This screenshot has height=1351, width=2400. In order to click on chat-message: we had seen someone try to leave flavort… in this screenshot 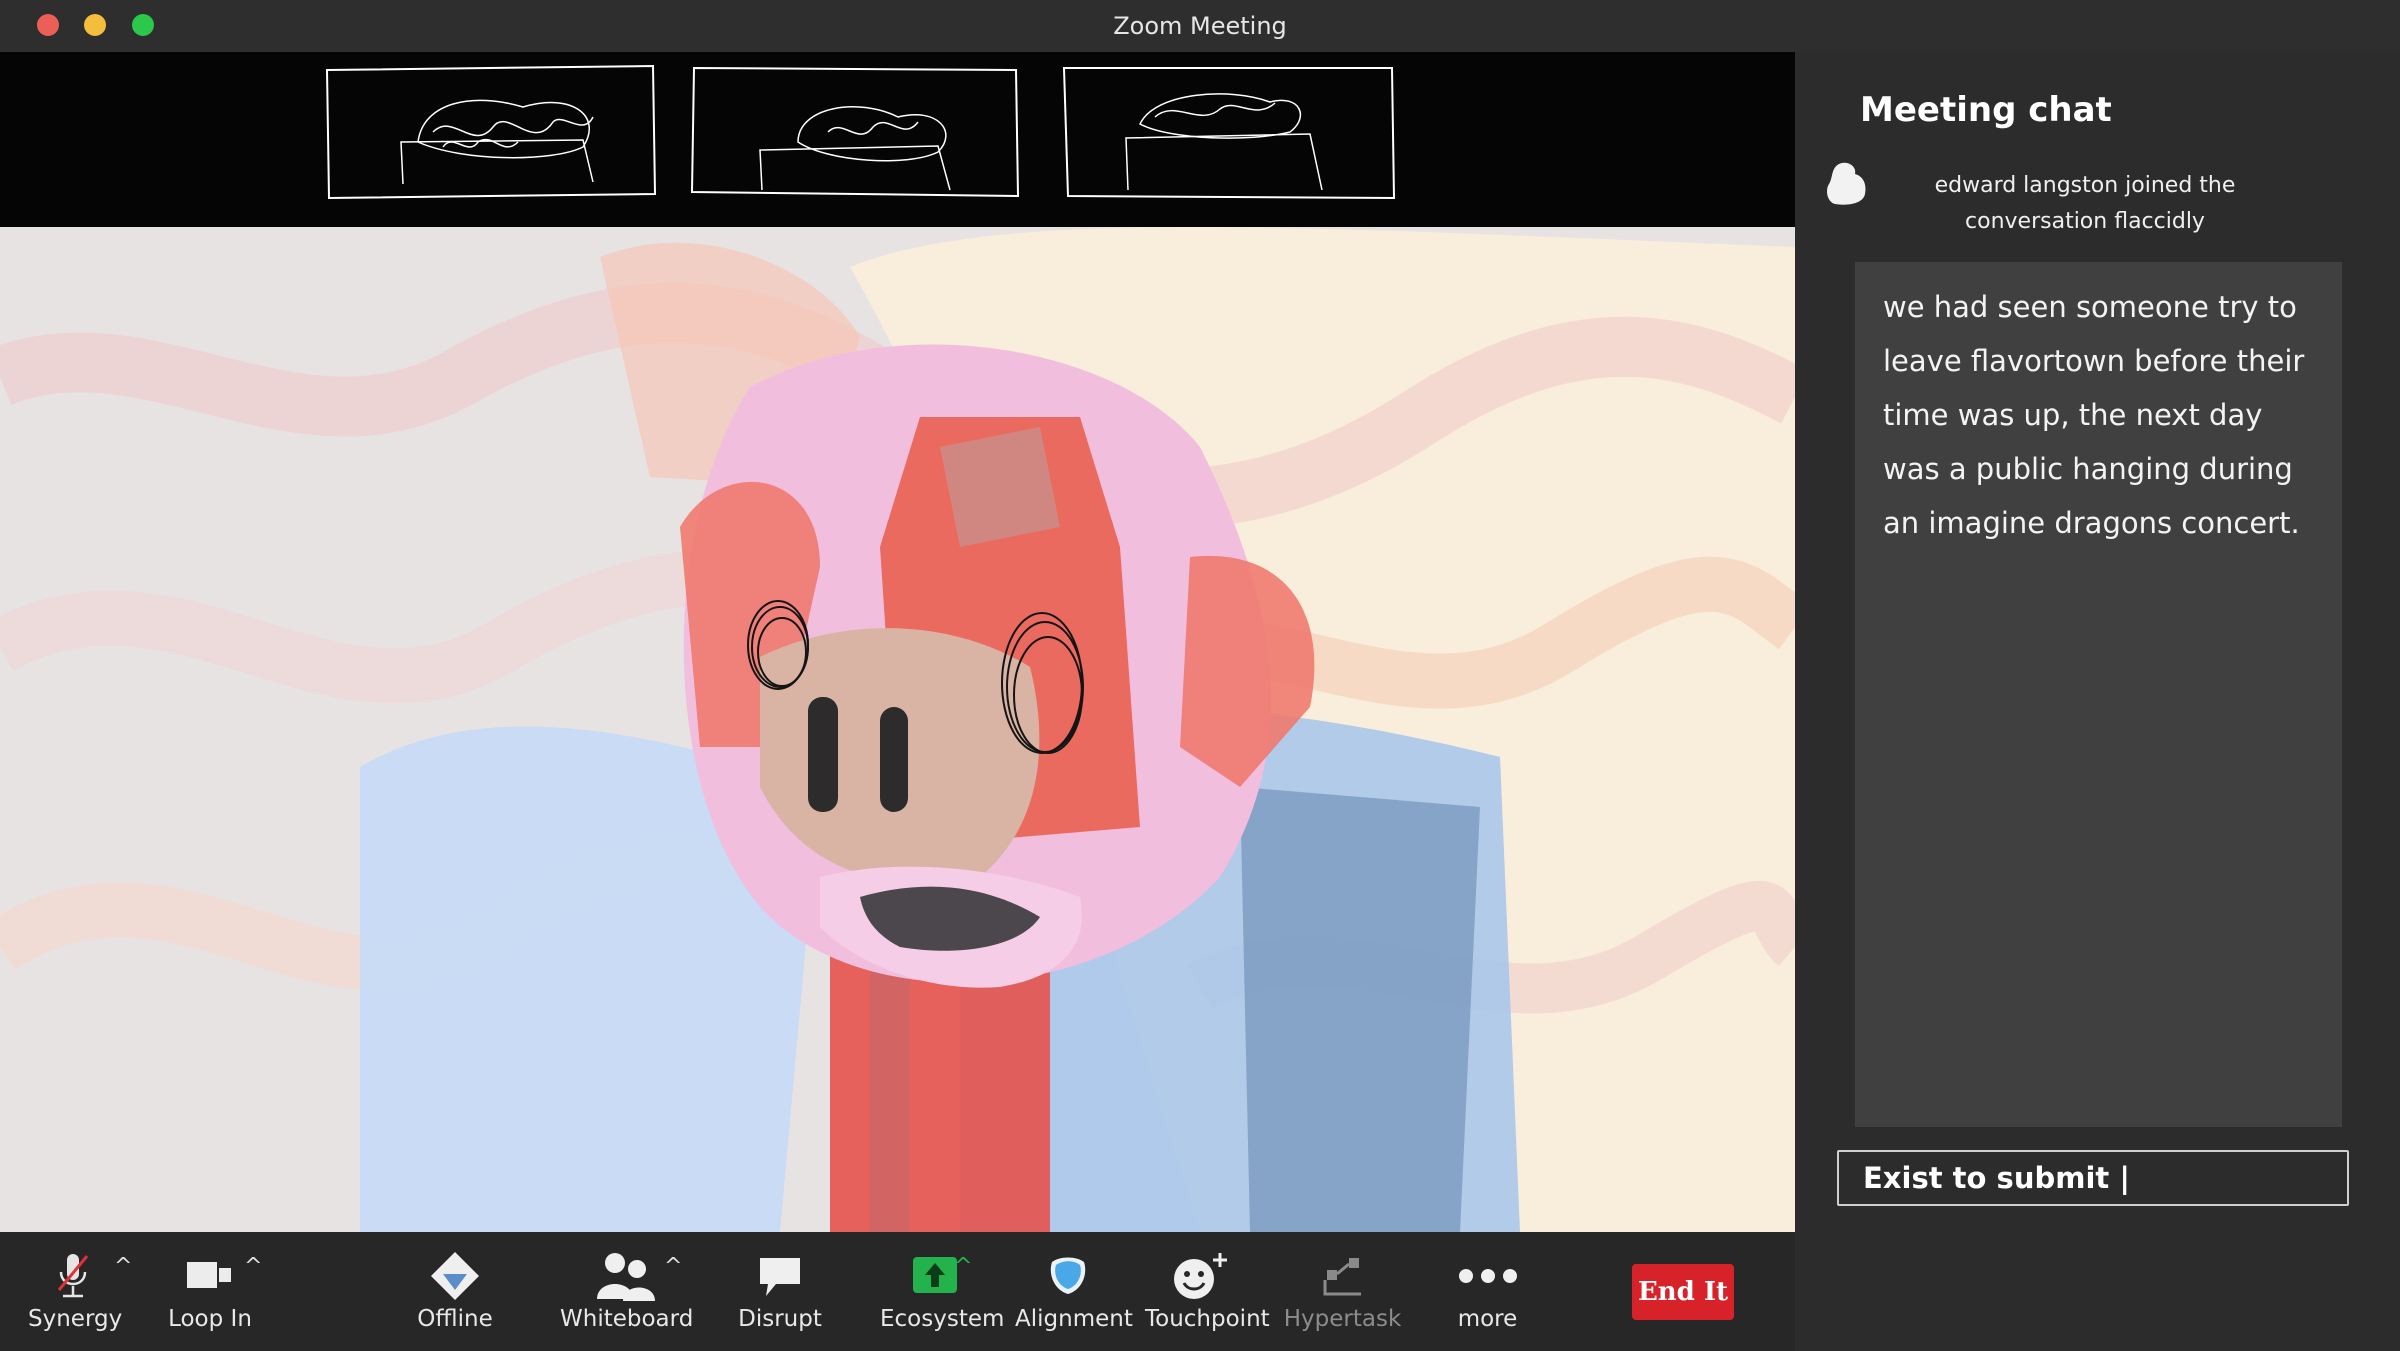, I will do `click(2094, 415)`.